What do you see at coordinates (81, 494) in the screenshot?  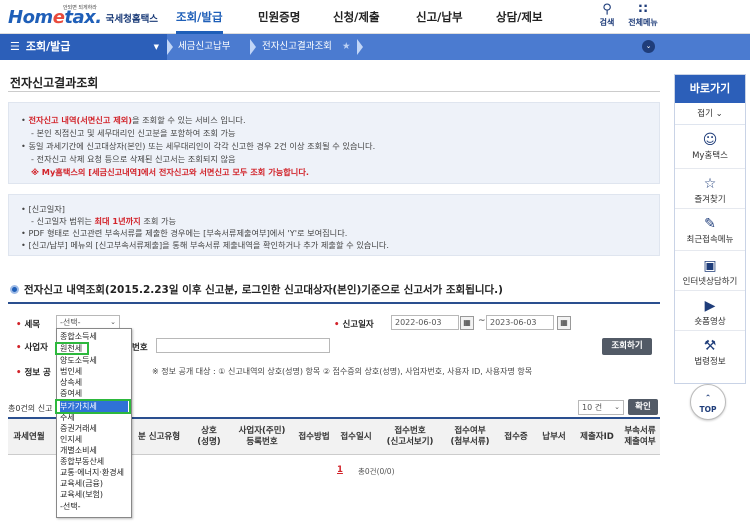 I see `dropdown-option: 교육세(보험)` at bounding box center [81, 494].